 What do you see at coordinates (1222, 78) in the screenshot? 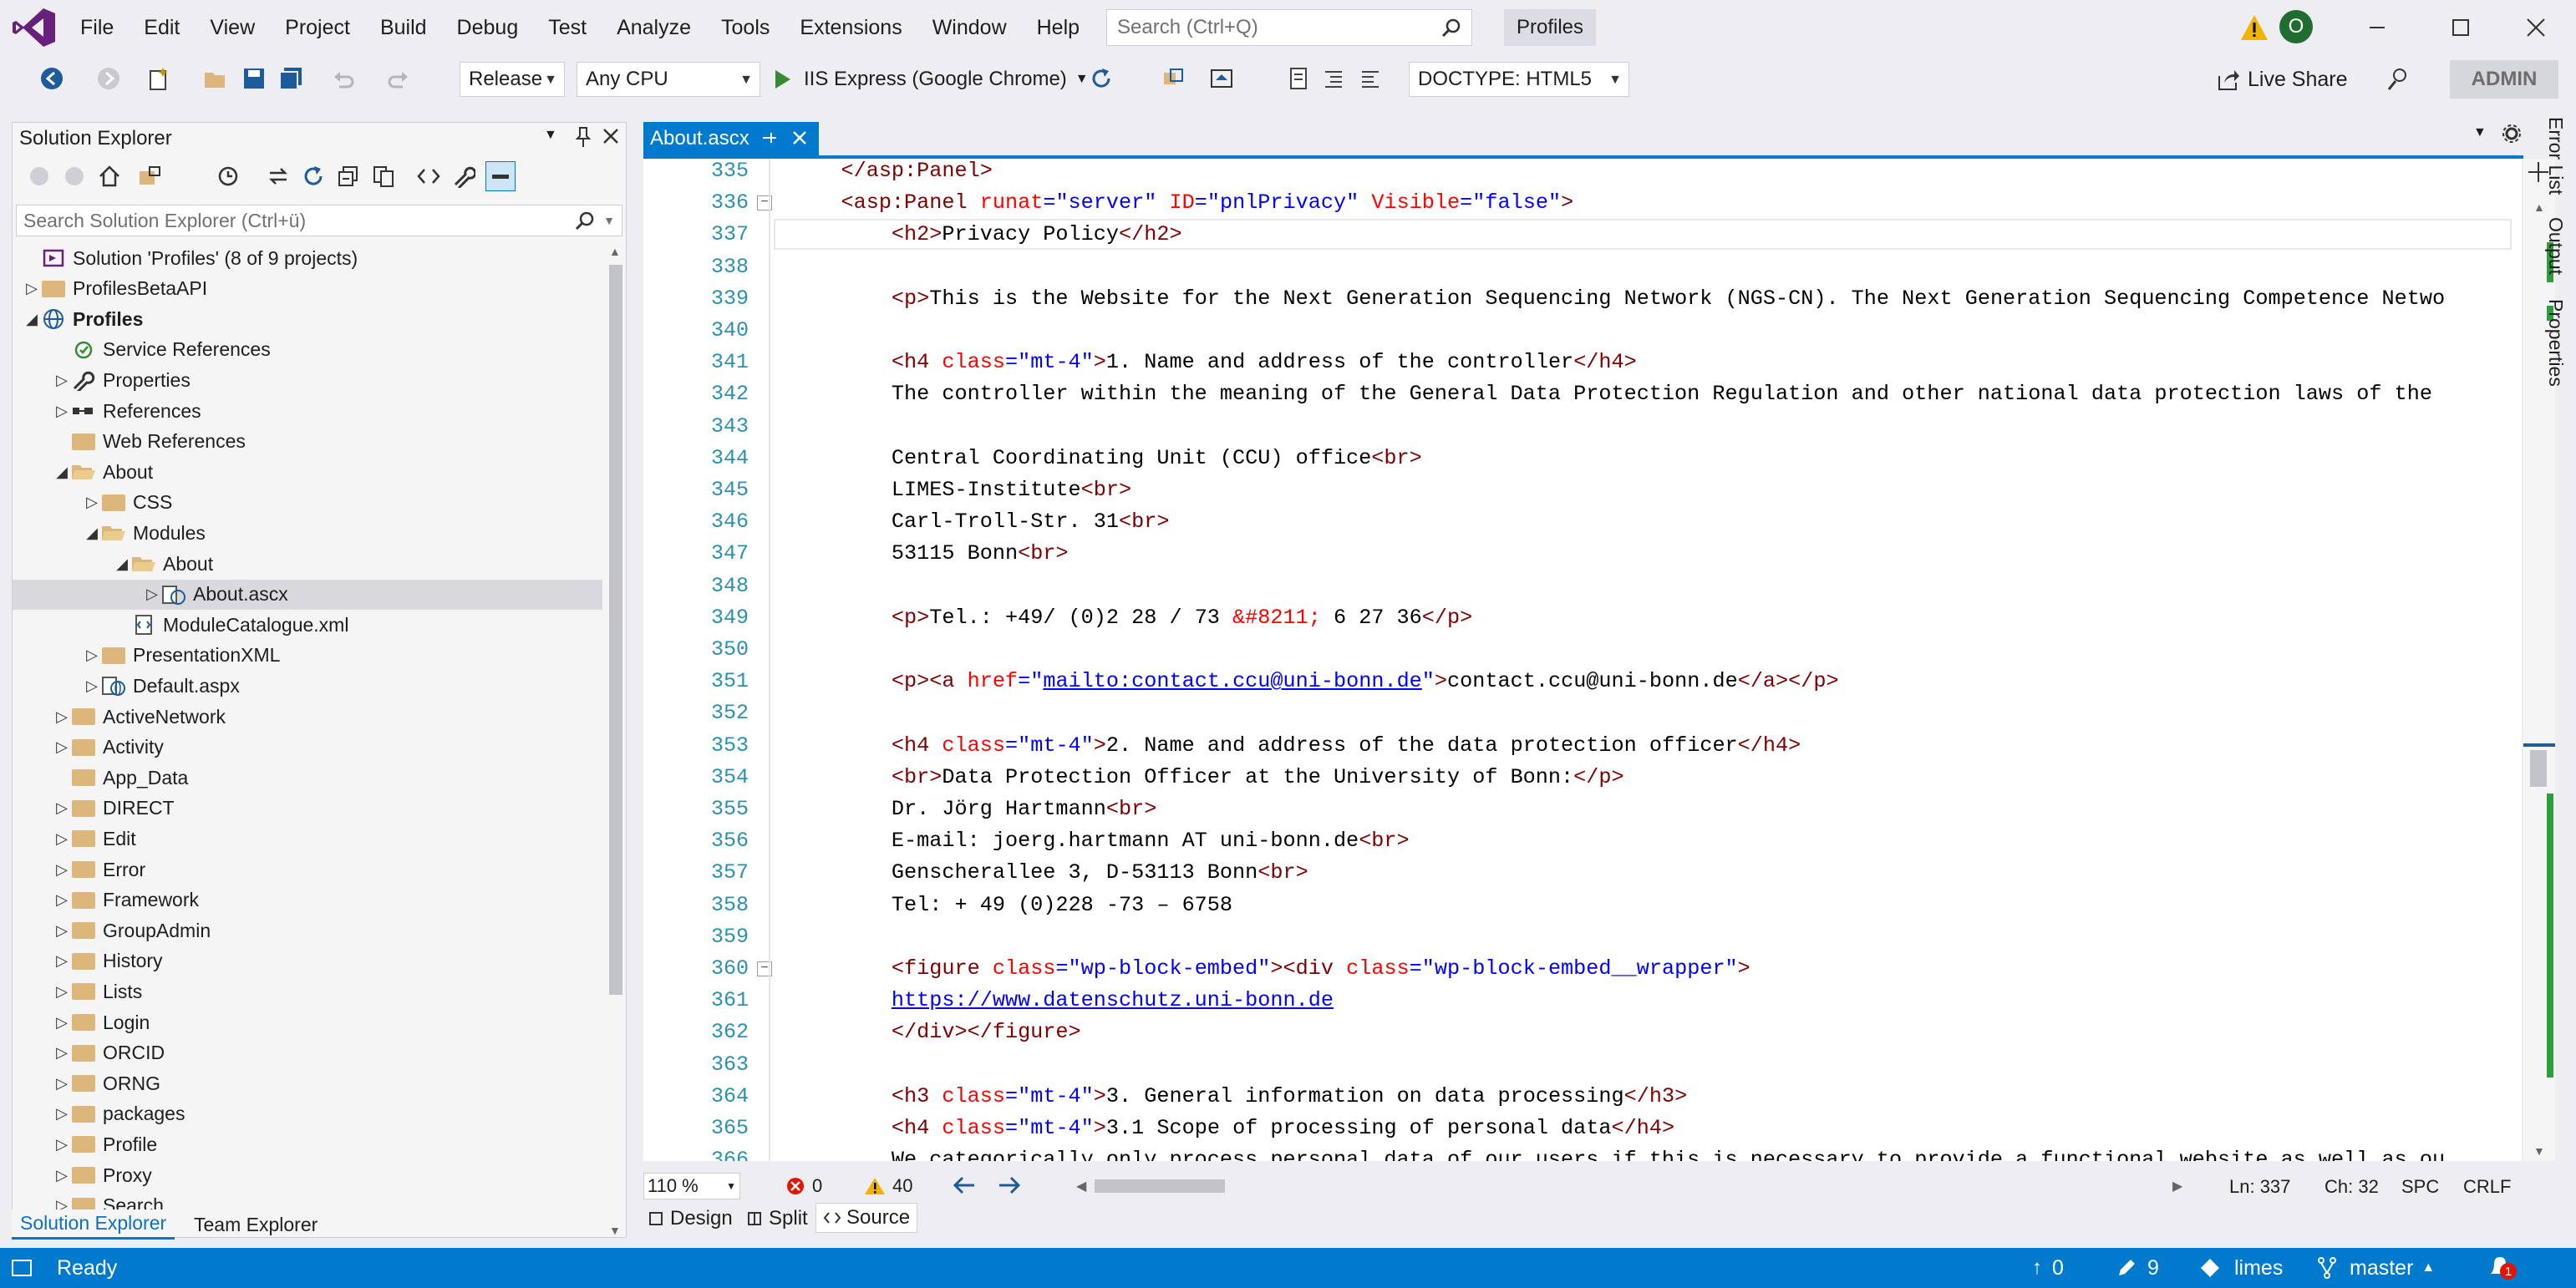
I see `view-in-browser-icon` at bounding box center [1222, 78].